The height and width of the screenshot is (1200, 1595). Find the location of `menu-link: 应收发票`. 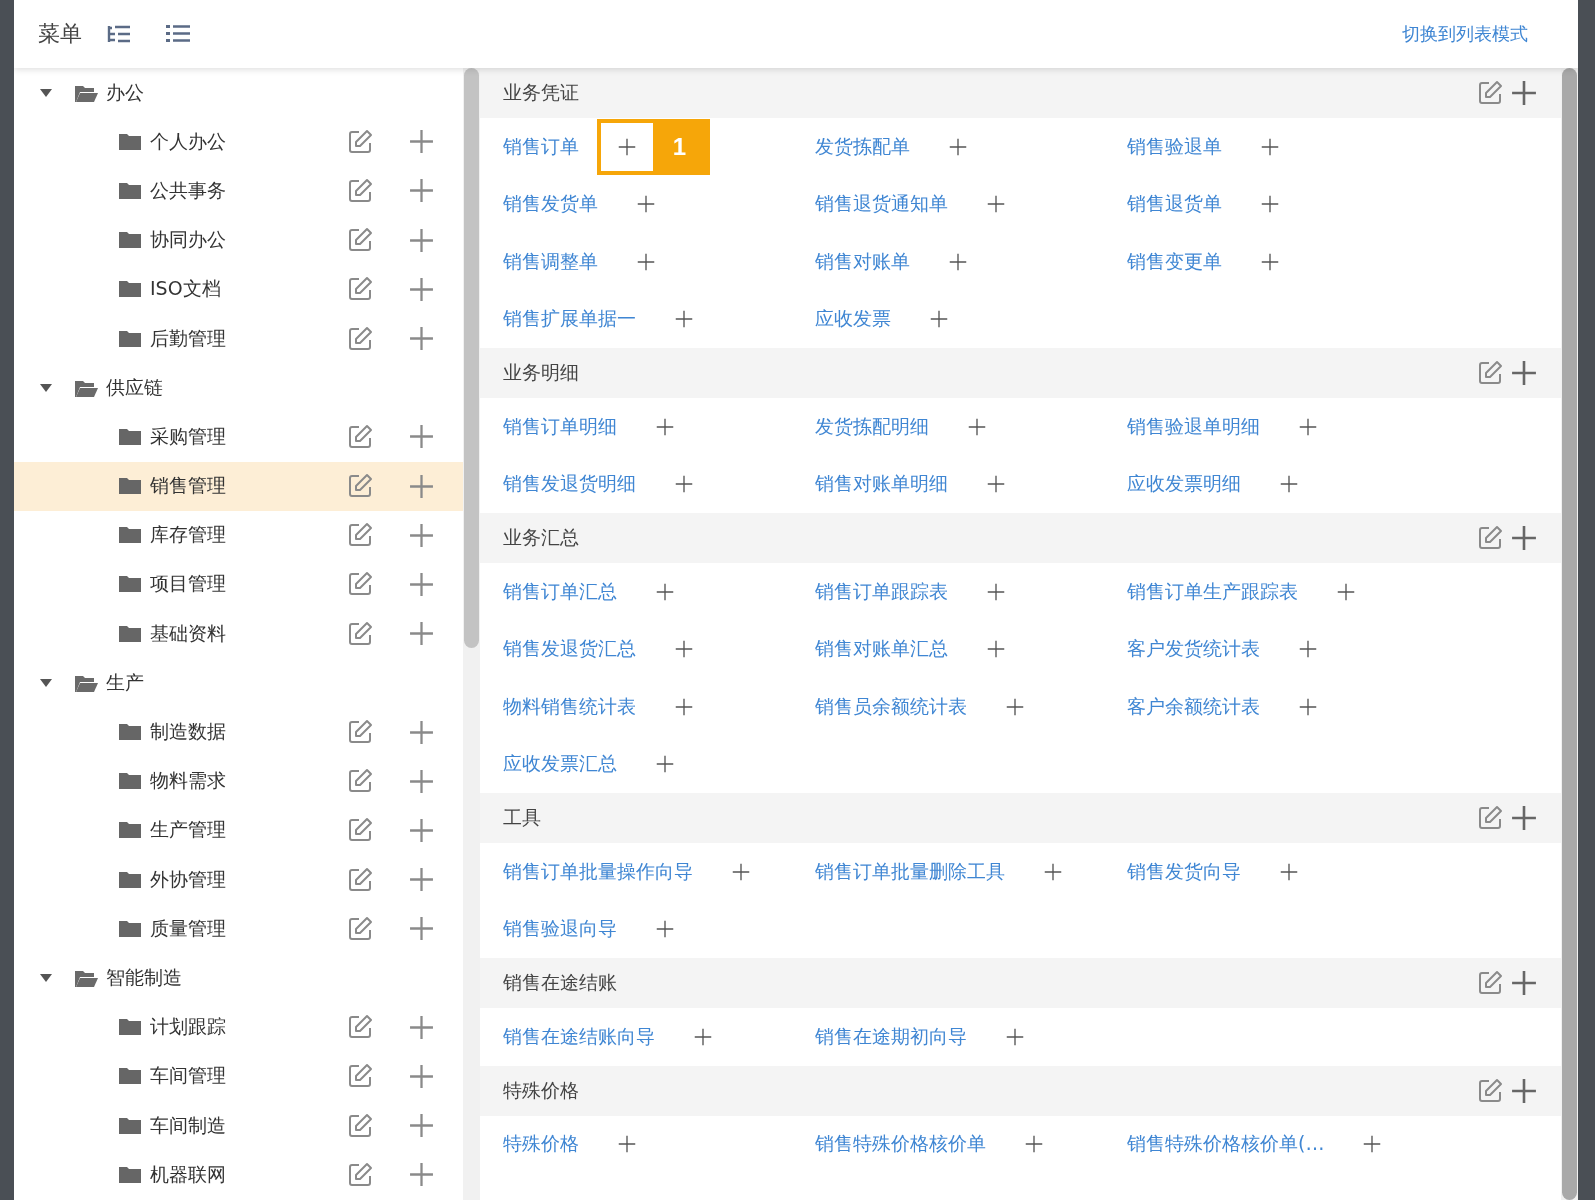

menu-link: 应收发票 is located at coordinates (853, 319).